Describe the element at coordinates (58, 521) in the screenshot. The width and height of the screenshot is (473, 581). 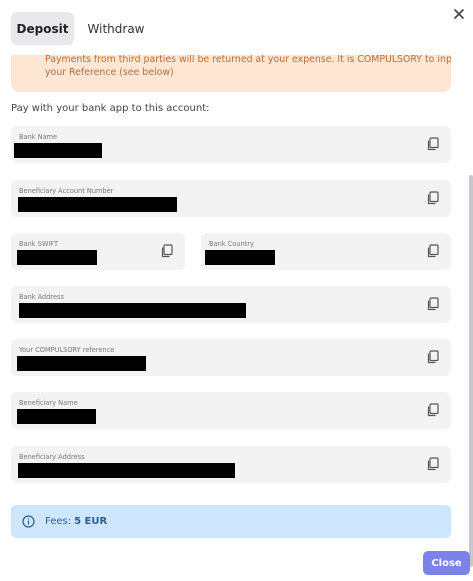
I see `fees-label: Fees:` at that location.